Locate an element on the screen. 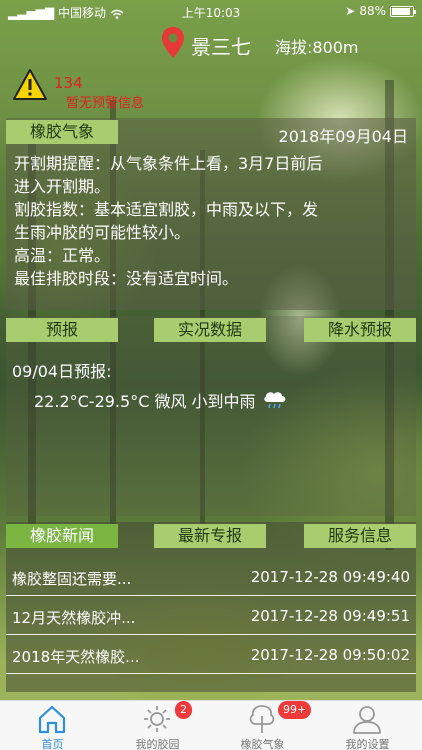  tab-latest-report: 最新专报 is located at coordinates (210, 536).